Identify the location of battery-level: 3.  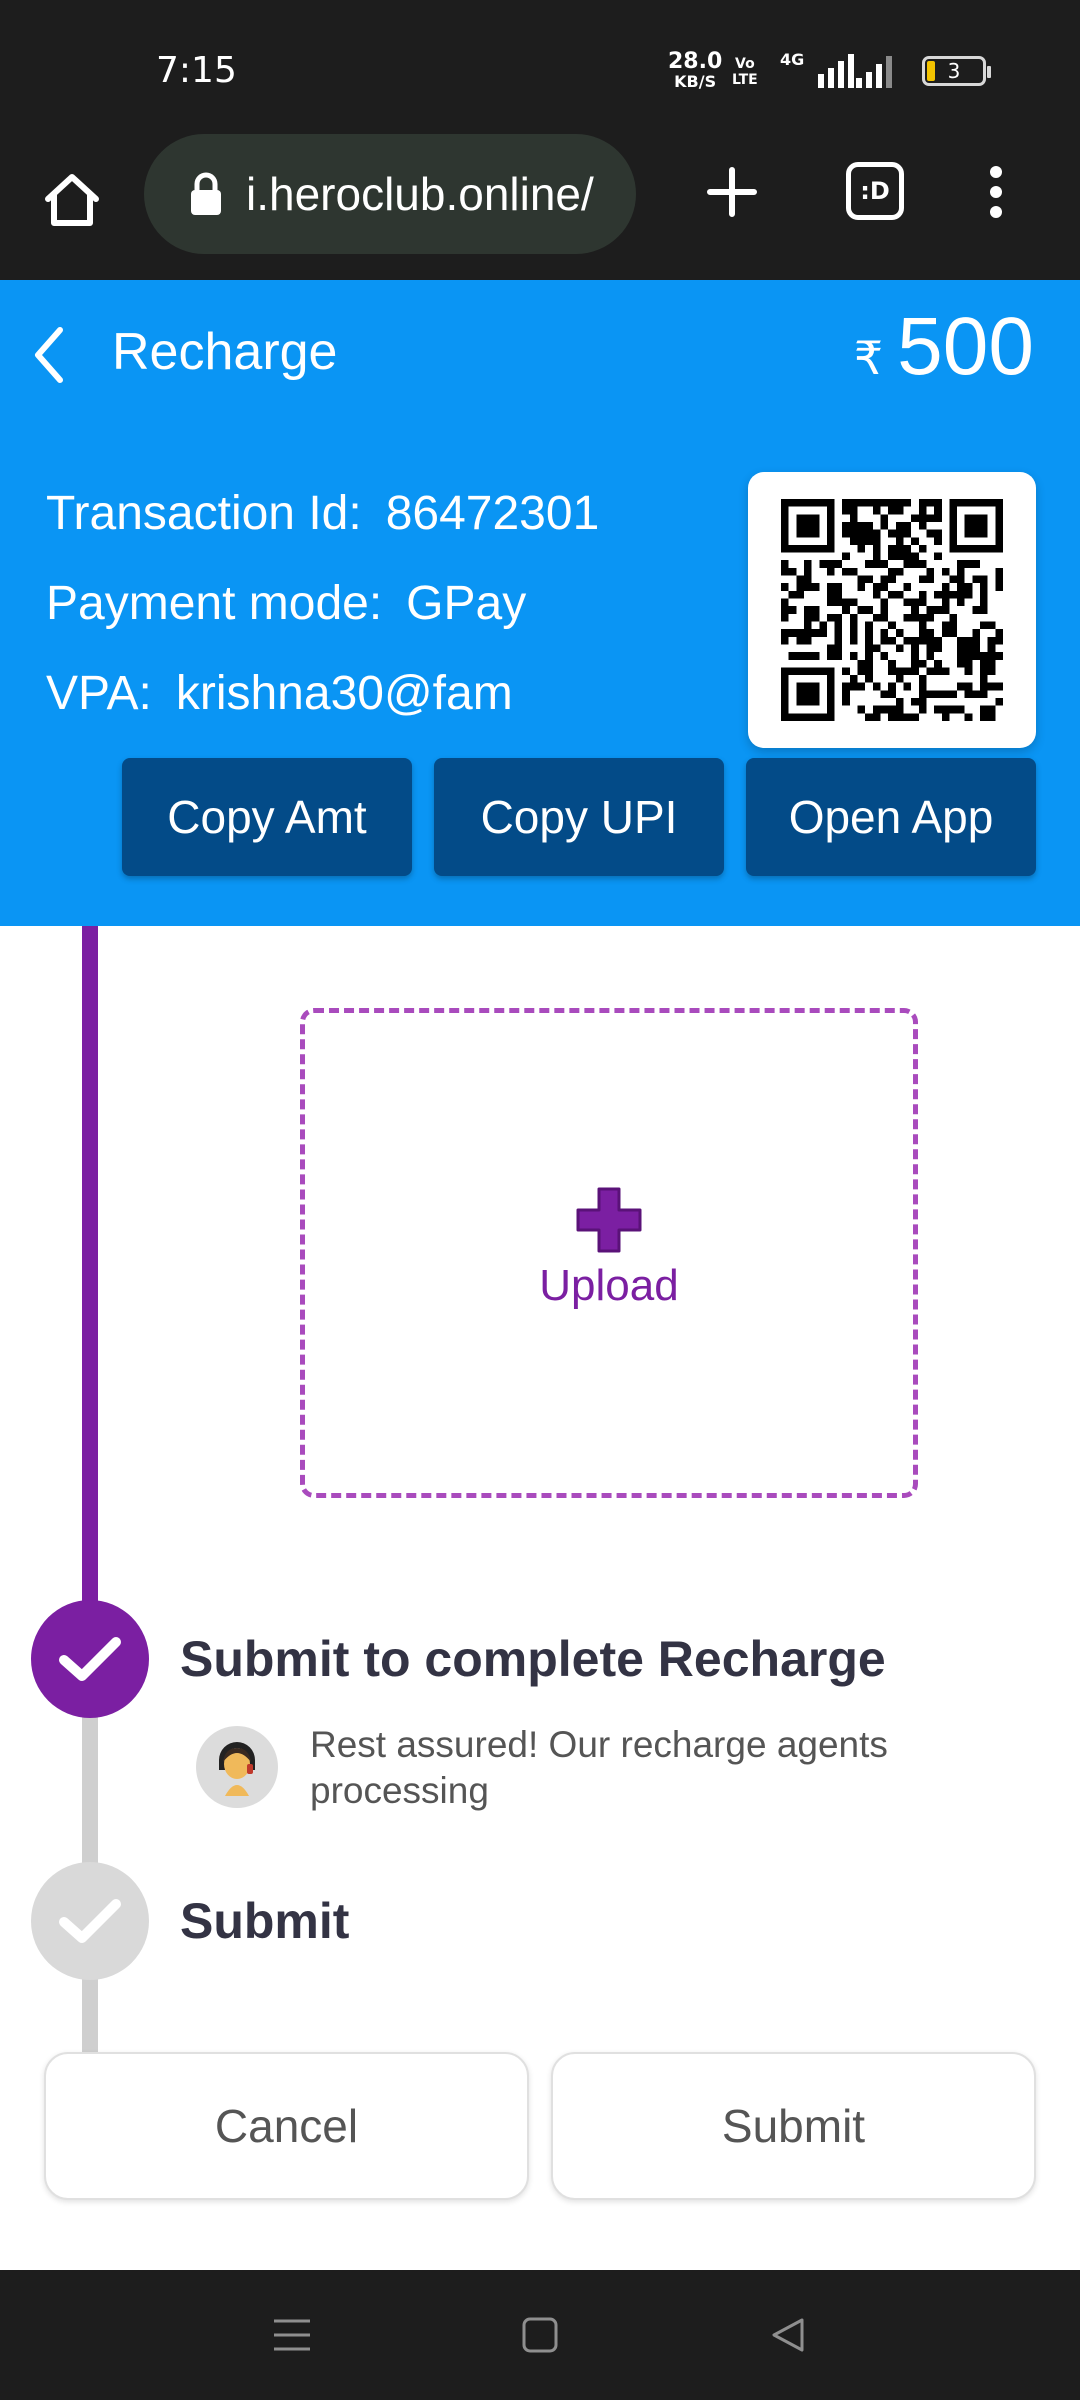
(954, 71).